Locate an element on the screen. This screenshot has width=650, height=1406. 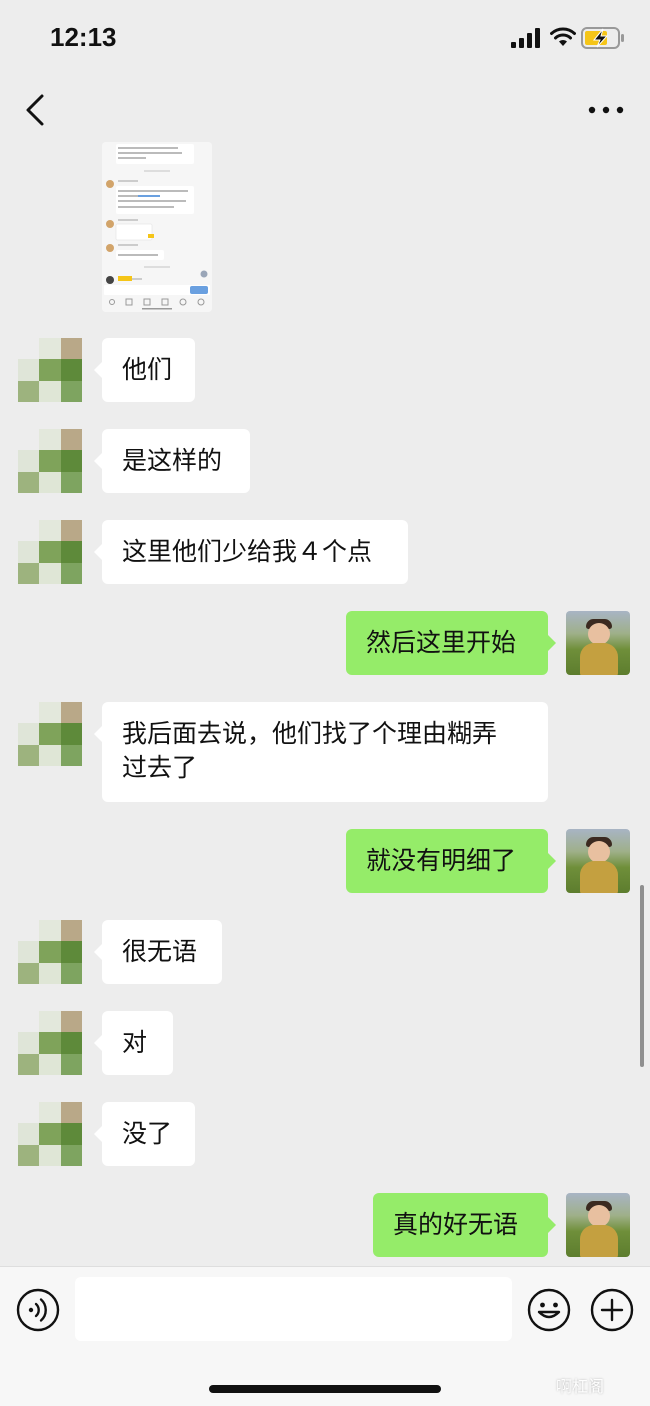
watermark-text: 啊杠阁 is located at coordinates (580, 1386).